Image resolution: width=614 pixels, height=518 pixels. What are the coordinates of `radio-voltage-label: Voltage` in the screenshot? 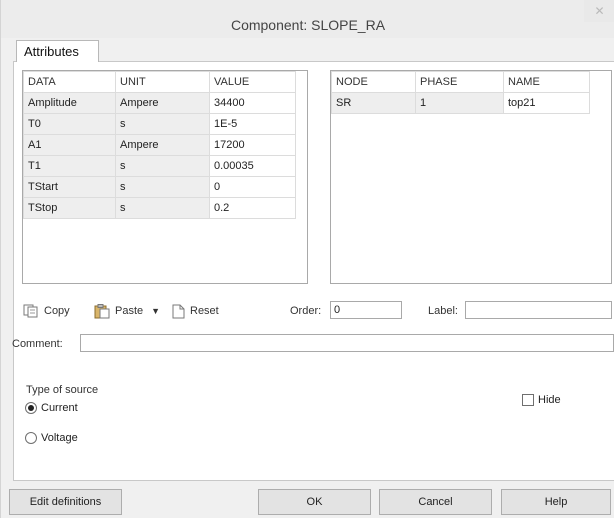 It's located at (59, 438).